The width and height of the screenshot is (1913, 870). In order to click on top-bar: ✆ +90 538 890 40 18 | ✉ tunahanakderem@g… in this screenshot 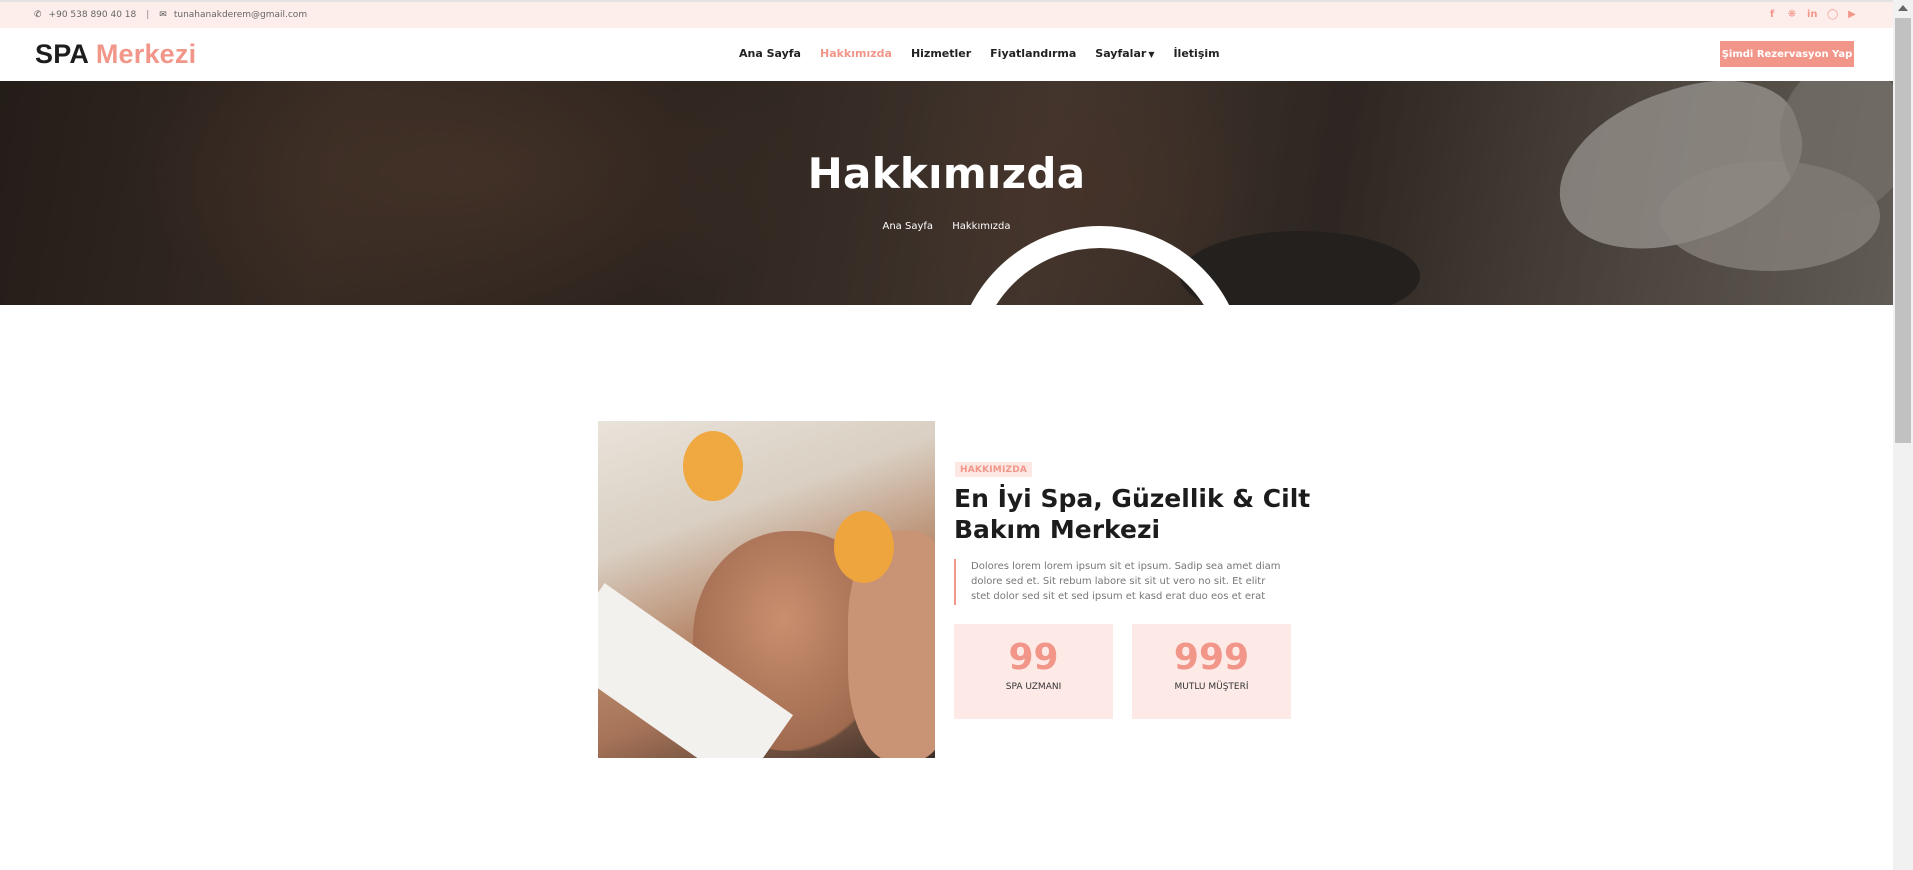, I will do `click(946, 14)`.